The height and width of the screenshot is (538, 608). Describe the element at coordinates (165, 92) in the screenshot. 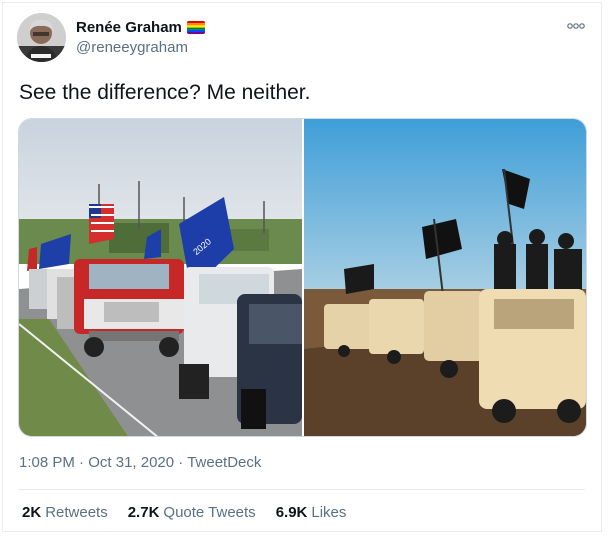

I see `tweet-text: See the difference? Me neither.` at that location.